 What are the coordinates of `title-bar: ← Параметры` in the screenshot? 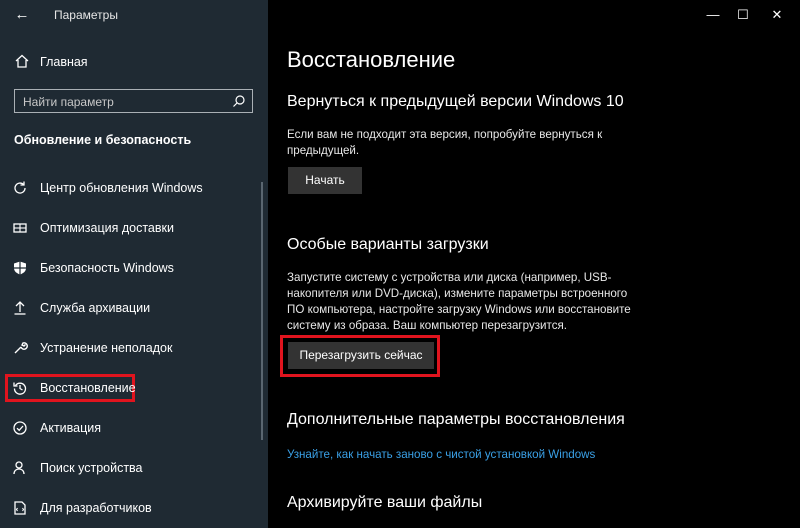 It's located at (134, 15).